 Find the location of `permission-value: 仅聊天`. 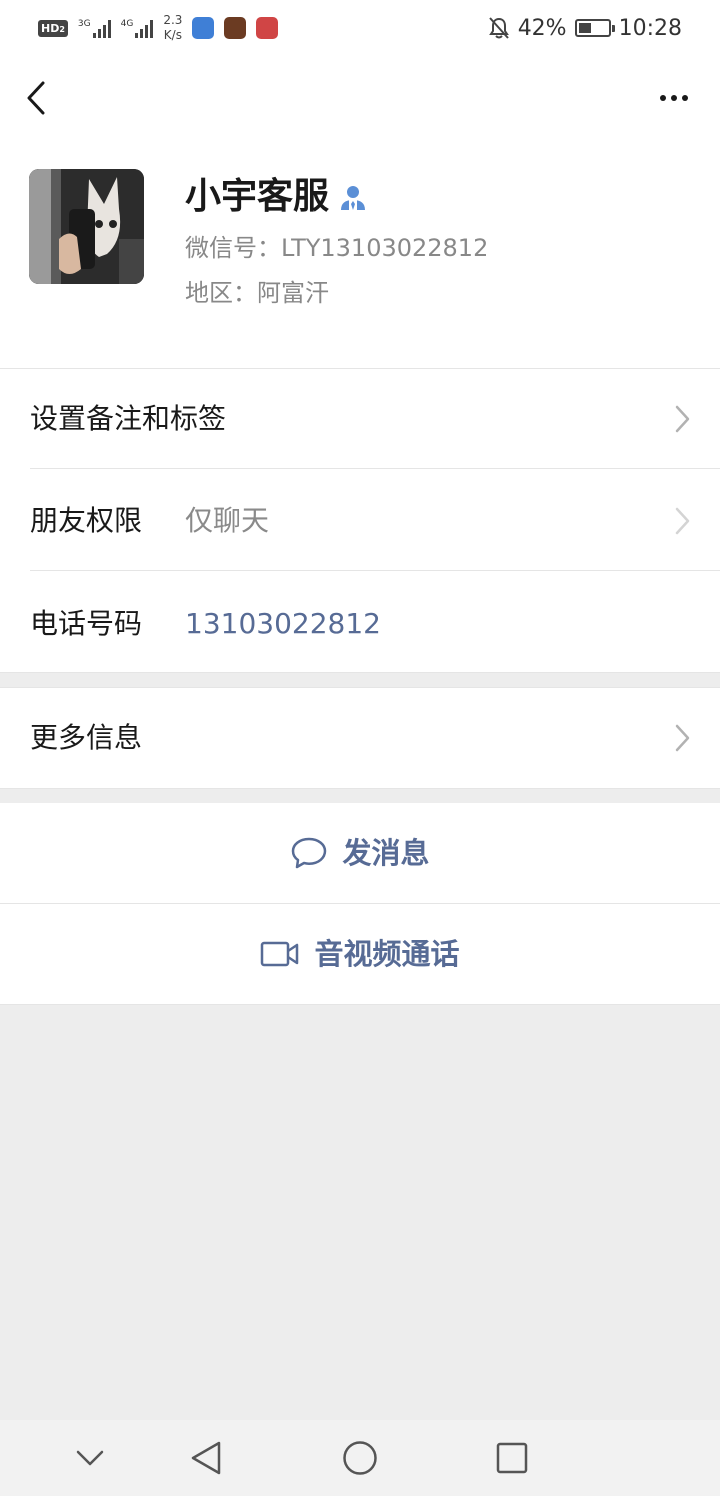

permission-value: 仅聊天 is located at coordinates (227, 520).